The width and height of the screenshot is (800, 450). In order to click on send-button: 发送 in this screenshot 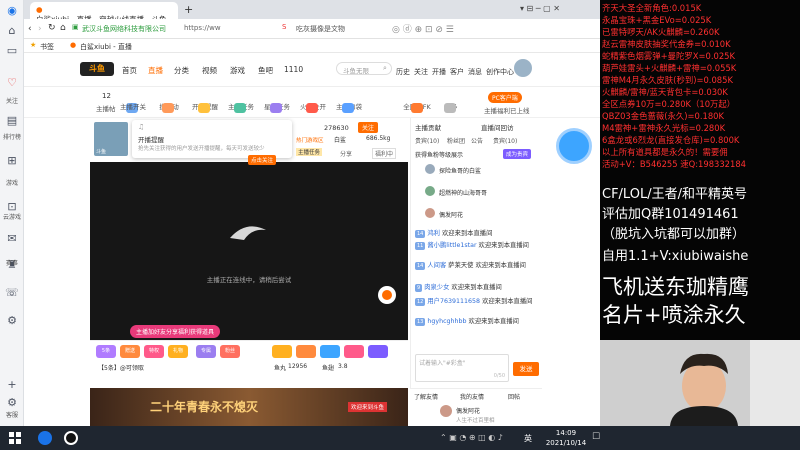, I will do `click(526, 369)`.